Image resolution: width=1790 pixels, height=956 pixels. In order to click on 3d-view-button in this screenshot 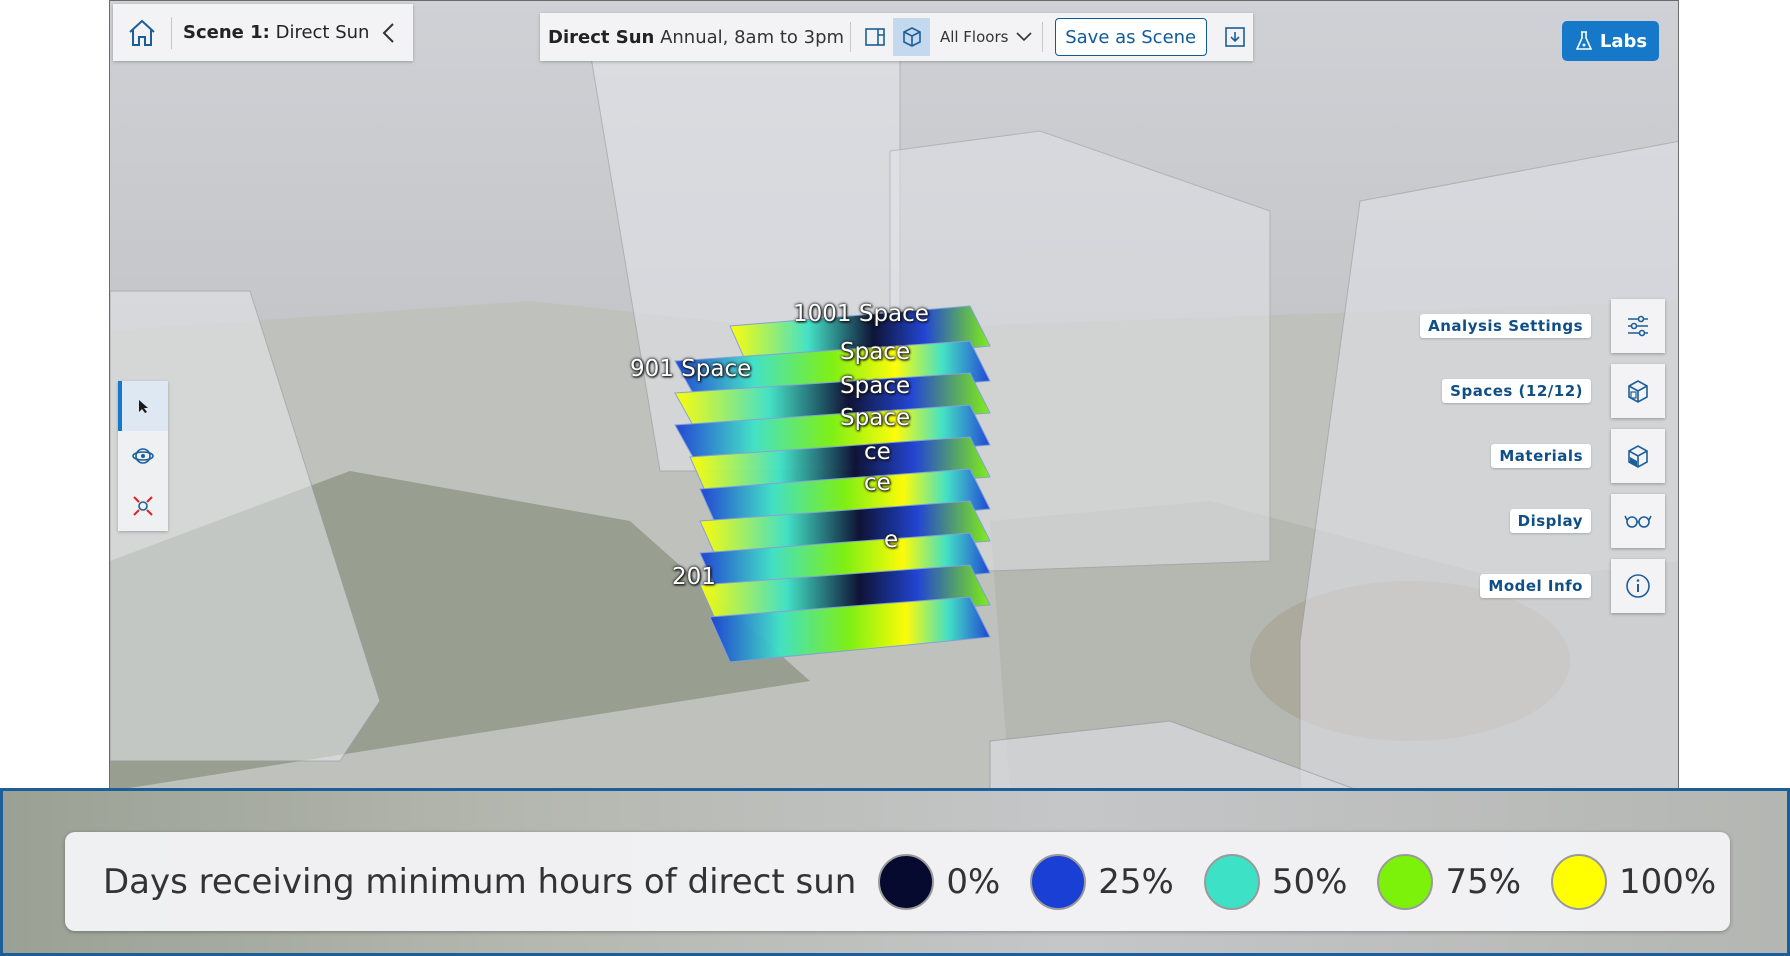, I will do `click(911, 37)`.